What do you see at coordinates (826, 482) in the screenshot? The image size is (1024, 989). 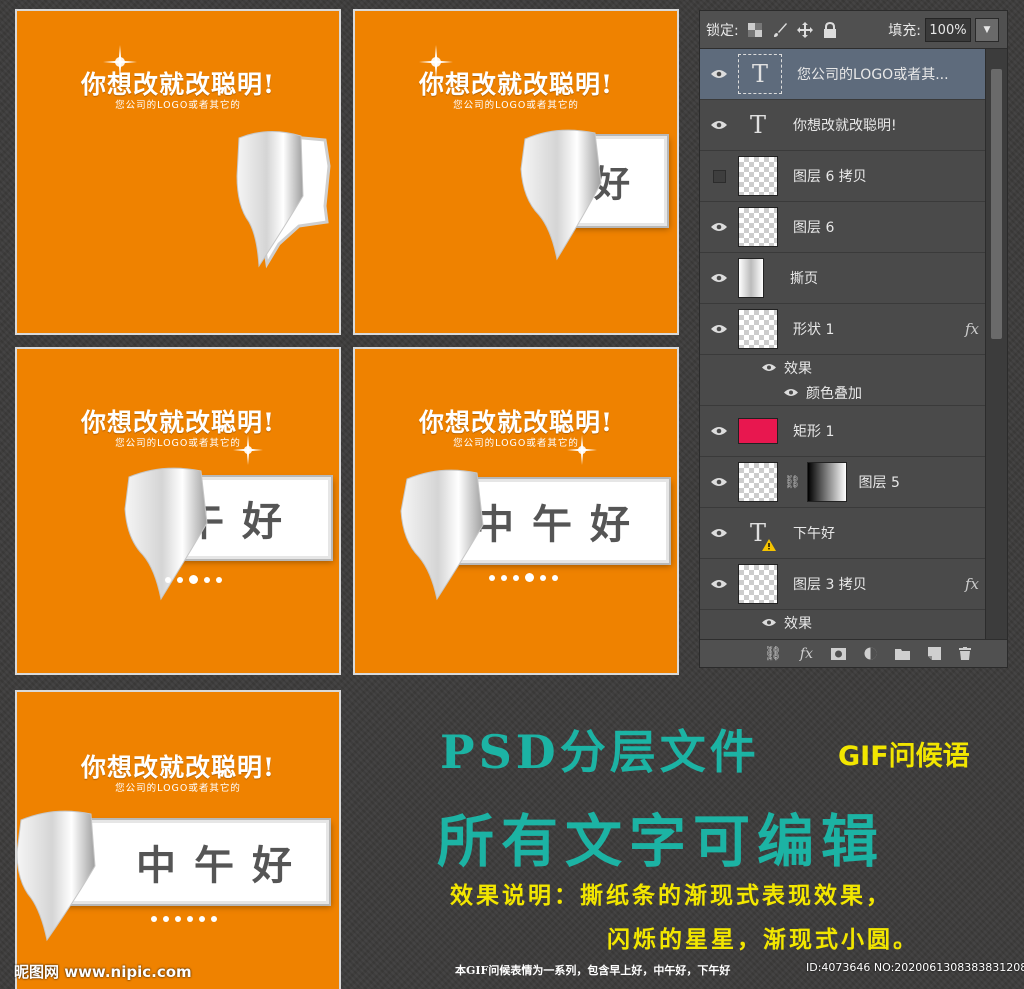 I see `mask-thumbnail` at bounding box center [826, 482].